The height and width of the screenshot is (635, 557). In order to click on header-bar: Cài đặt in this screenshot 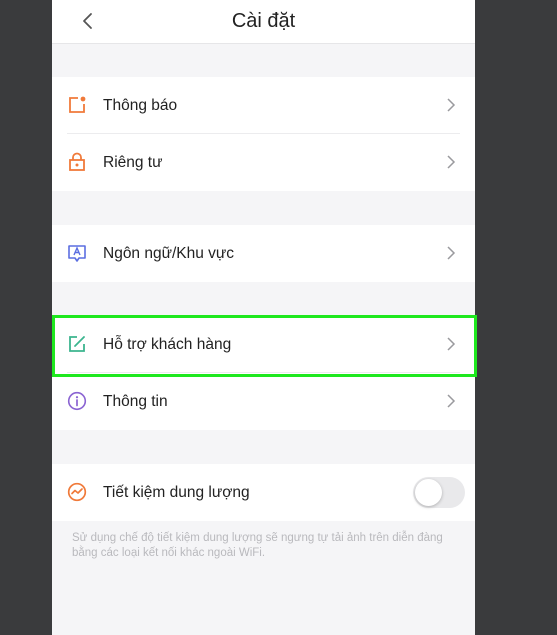, I will do `click(263, 22)`.